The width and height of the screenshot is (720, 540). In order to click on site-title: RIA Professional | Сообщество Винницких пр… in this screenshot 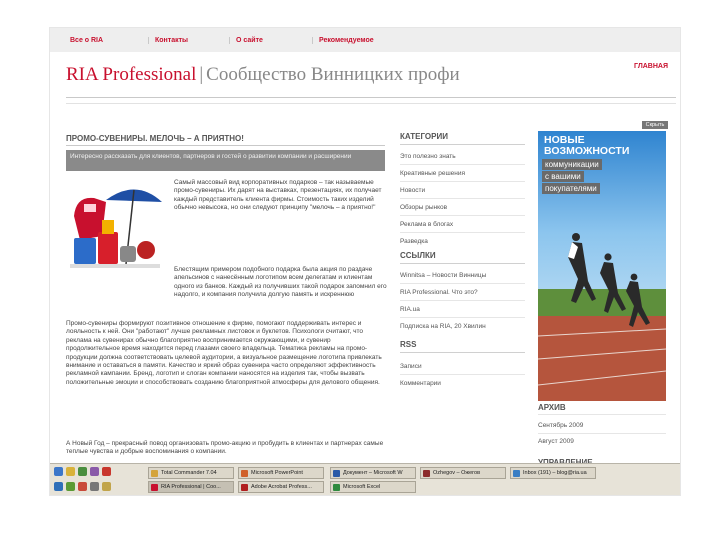, I will do `click(263, 75)`.